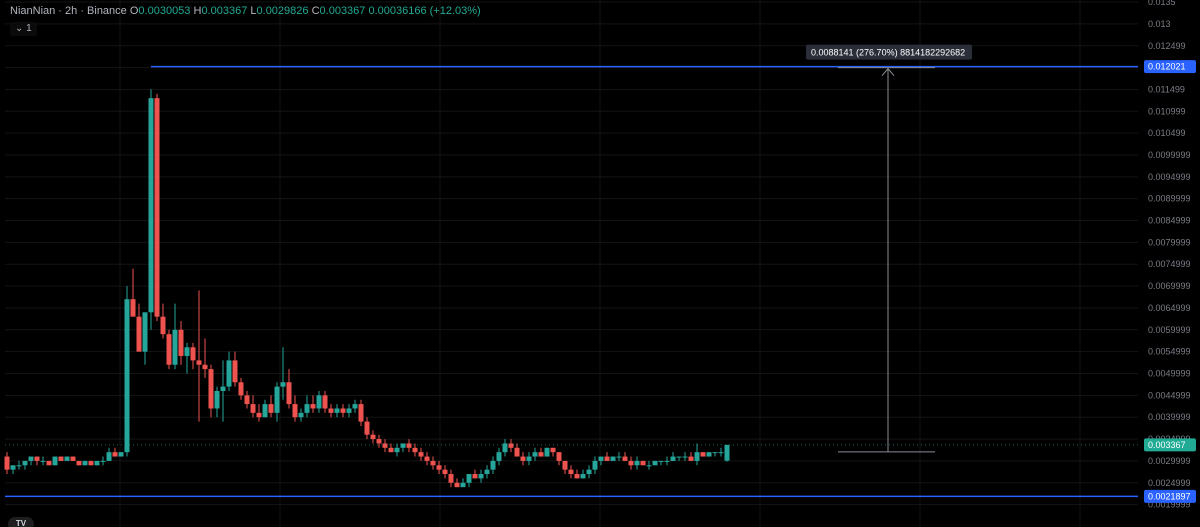  What do you see at coordinates (1169, 330) in the screenshot?
I see `price-tick-label: 0.0059999` at bounding box center [1169, 330].